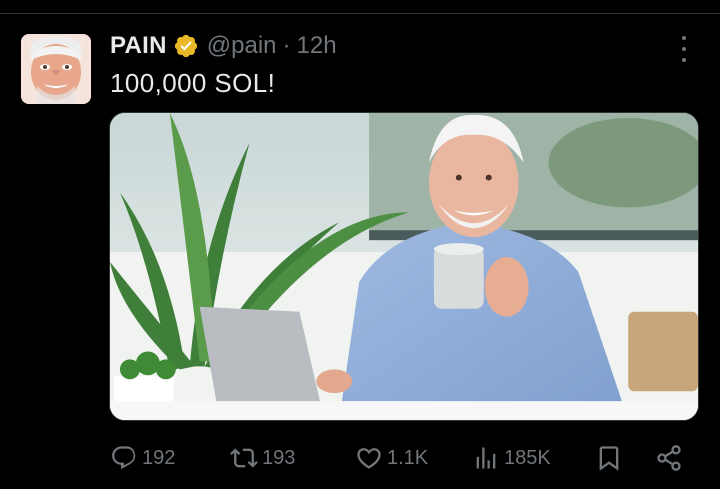  What do you see at coordinates (242, 46) in the screenshot?
I see `handle: @pain` at bounding box center [242, 46].